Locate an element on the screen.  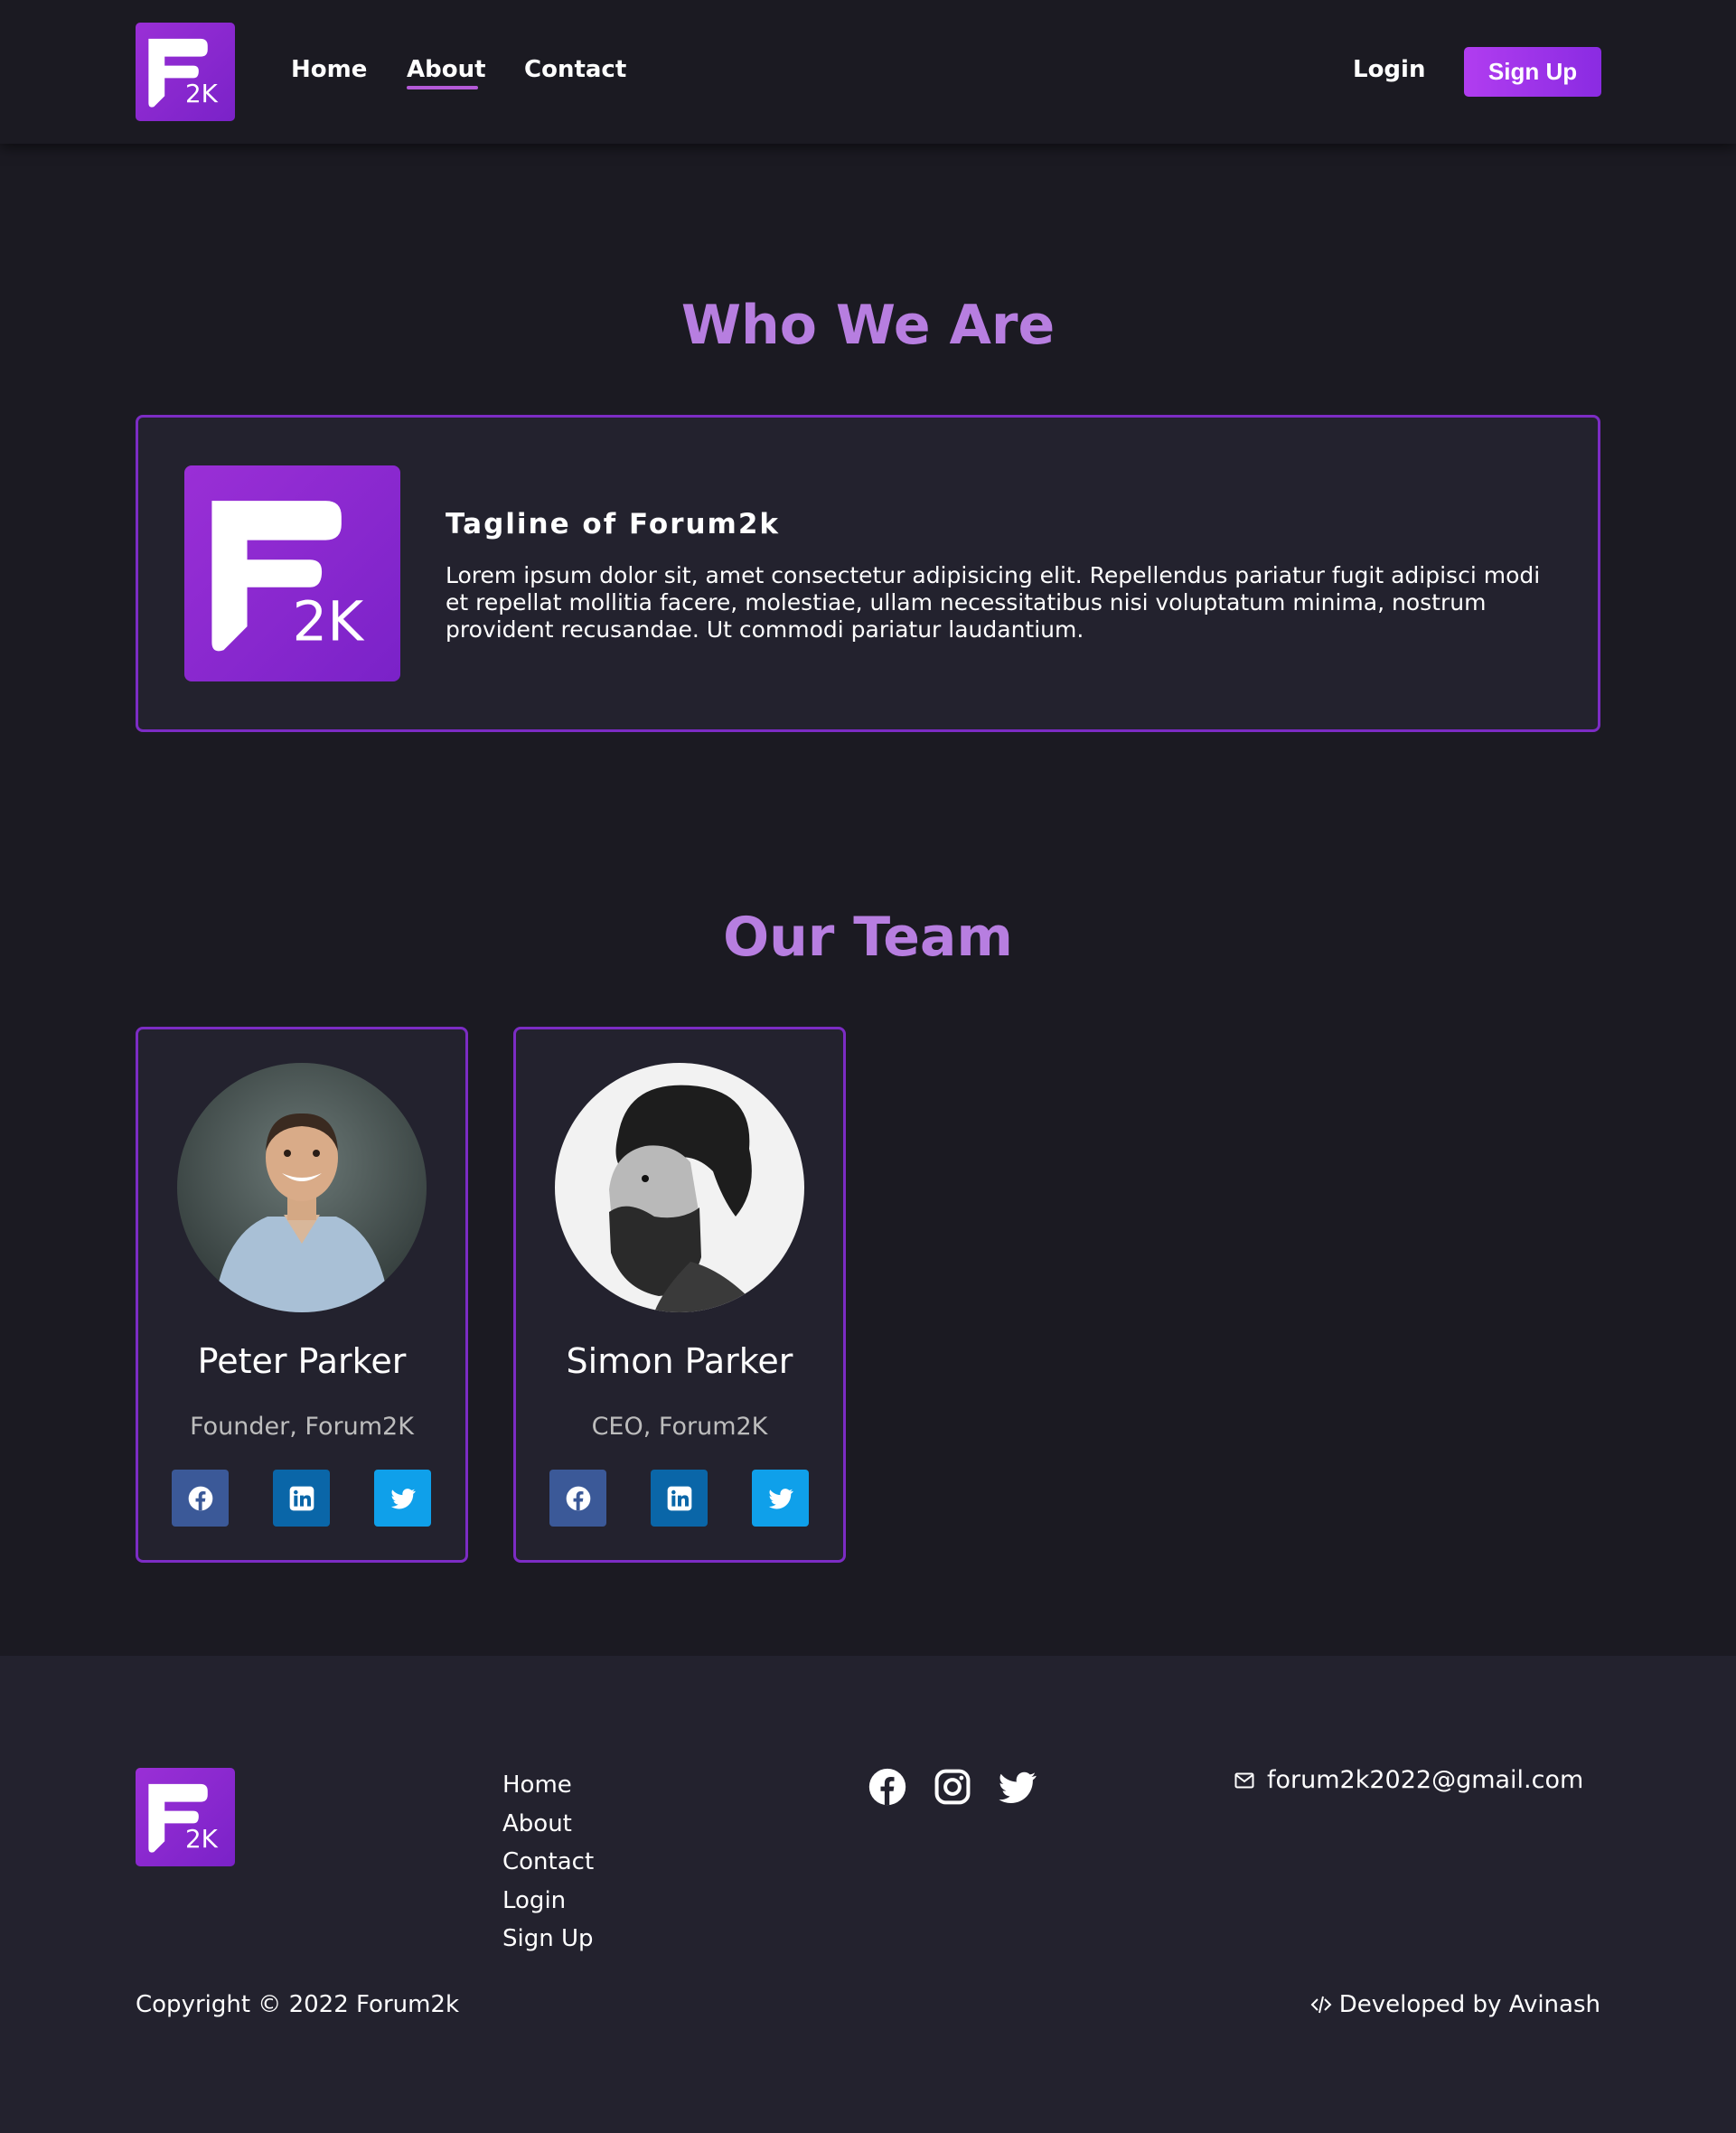
developer-credit: Developed by Avinash is located at coordinates (1455, 2005).